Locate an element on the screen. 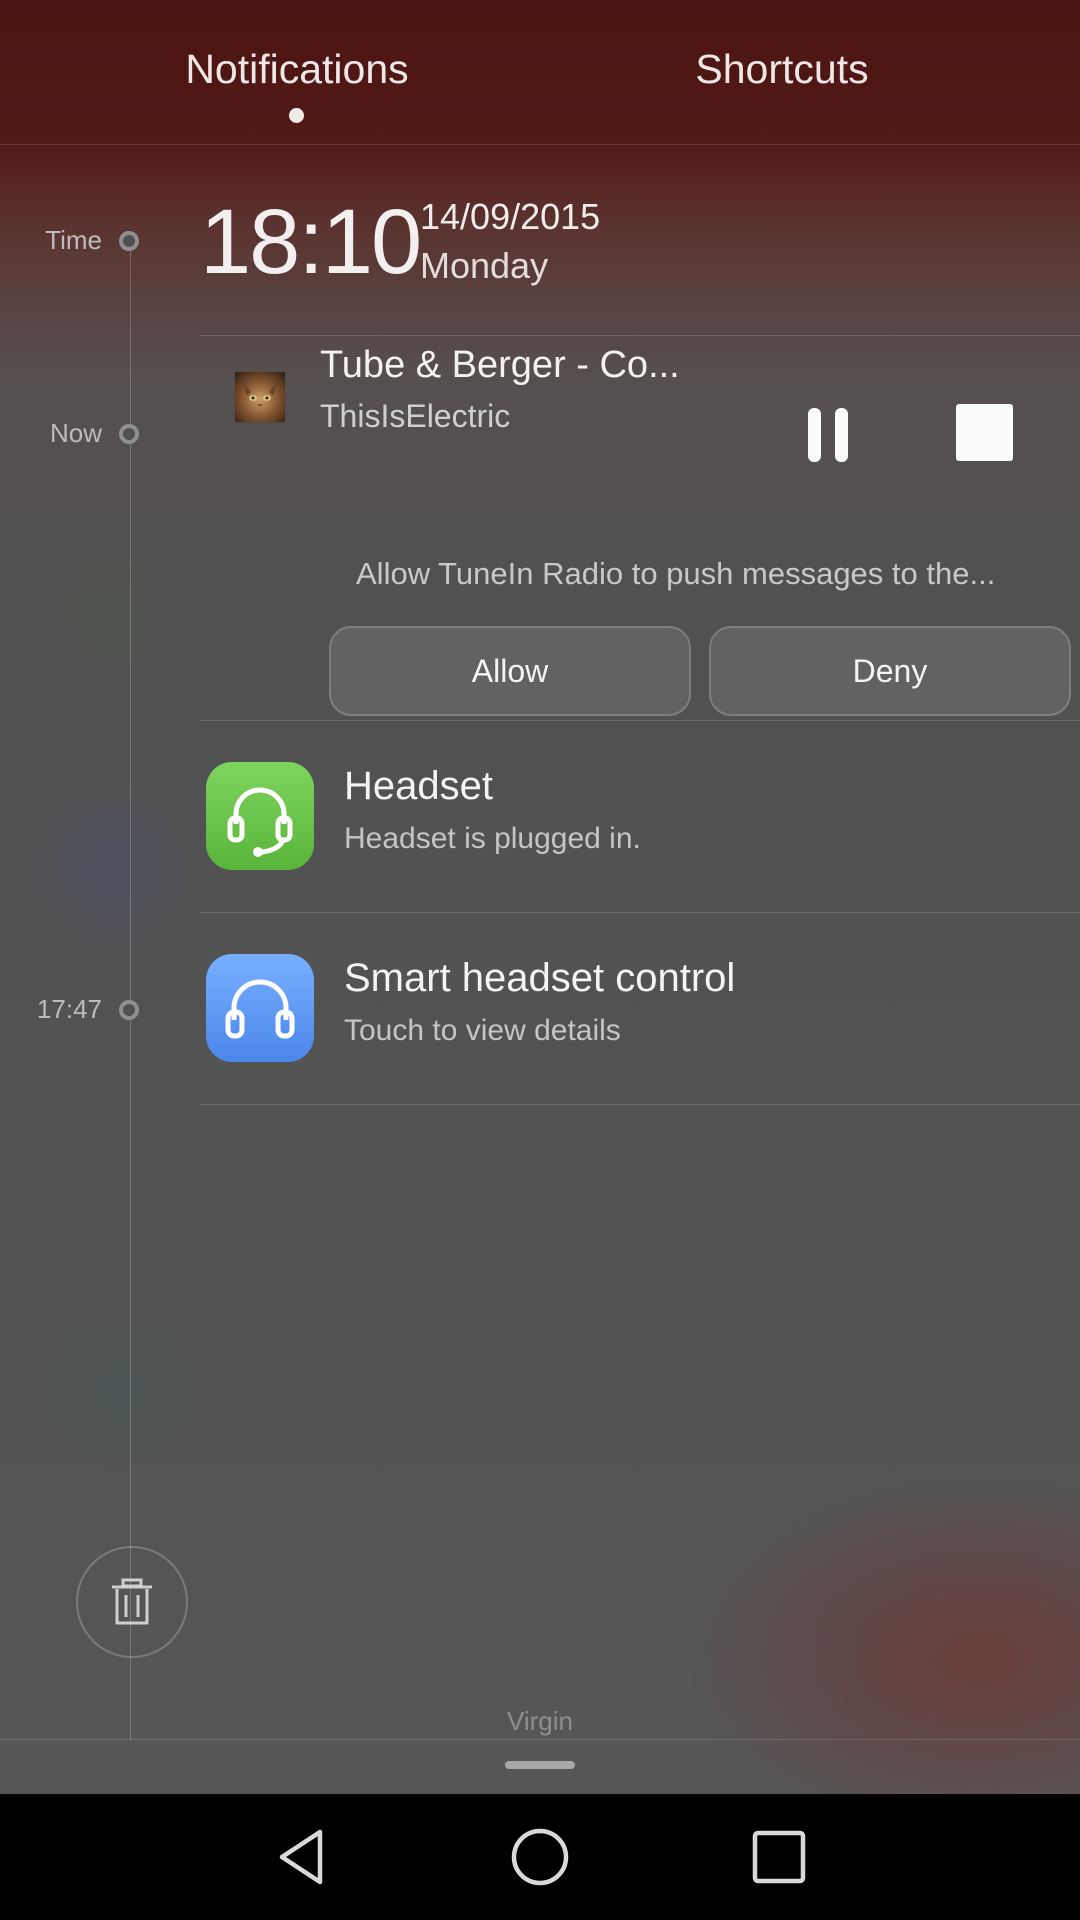 This screenshot has height=1920, width=1080. headphones-icon is located at coordinates (260, 1009).